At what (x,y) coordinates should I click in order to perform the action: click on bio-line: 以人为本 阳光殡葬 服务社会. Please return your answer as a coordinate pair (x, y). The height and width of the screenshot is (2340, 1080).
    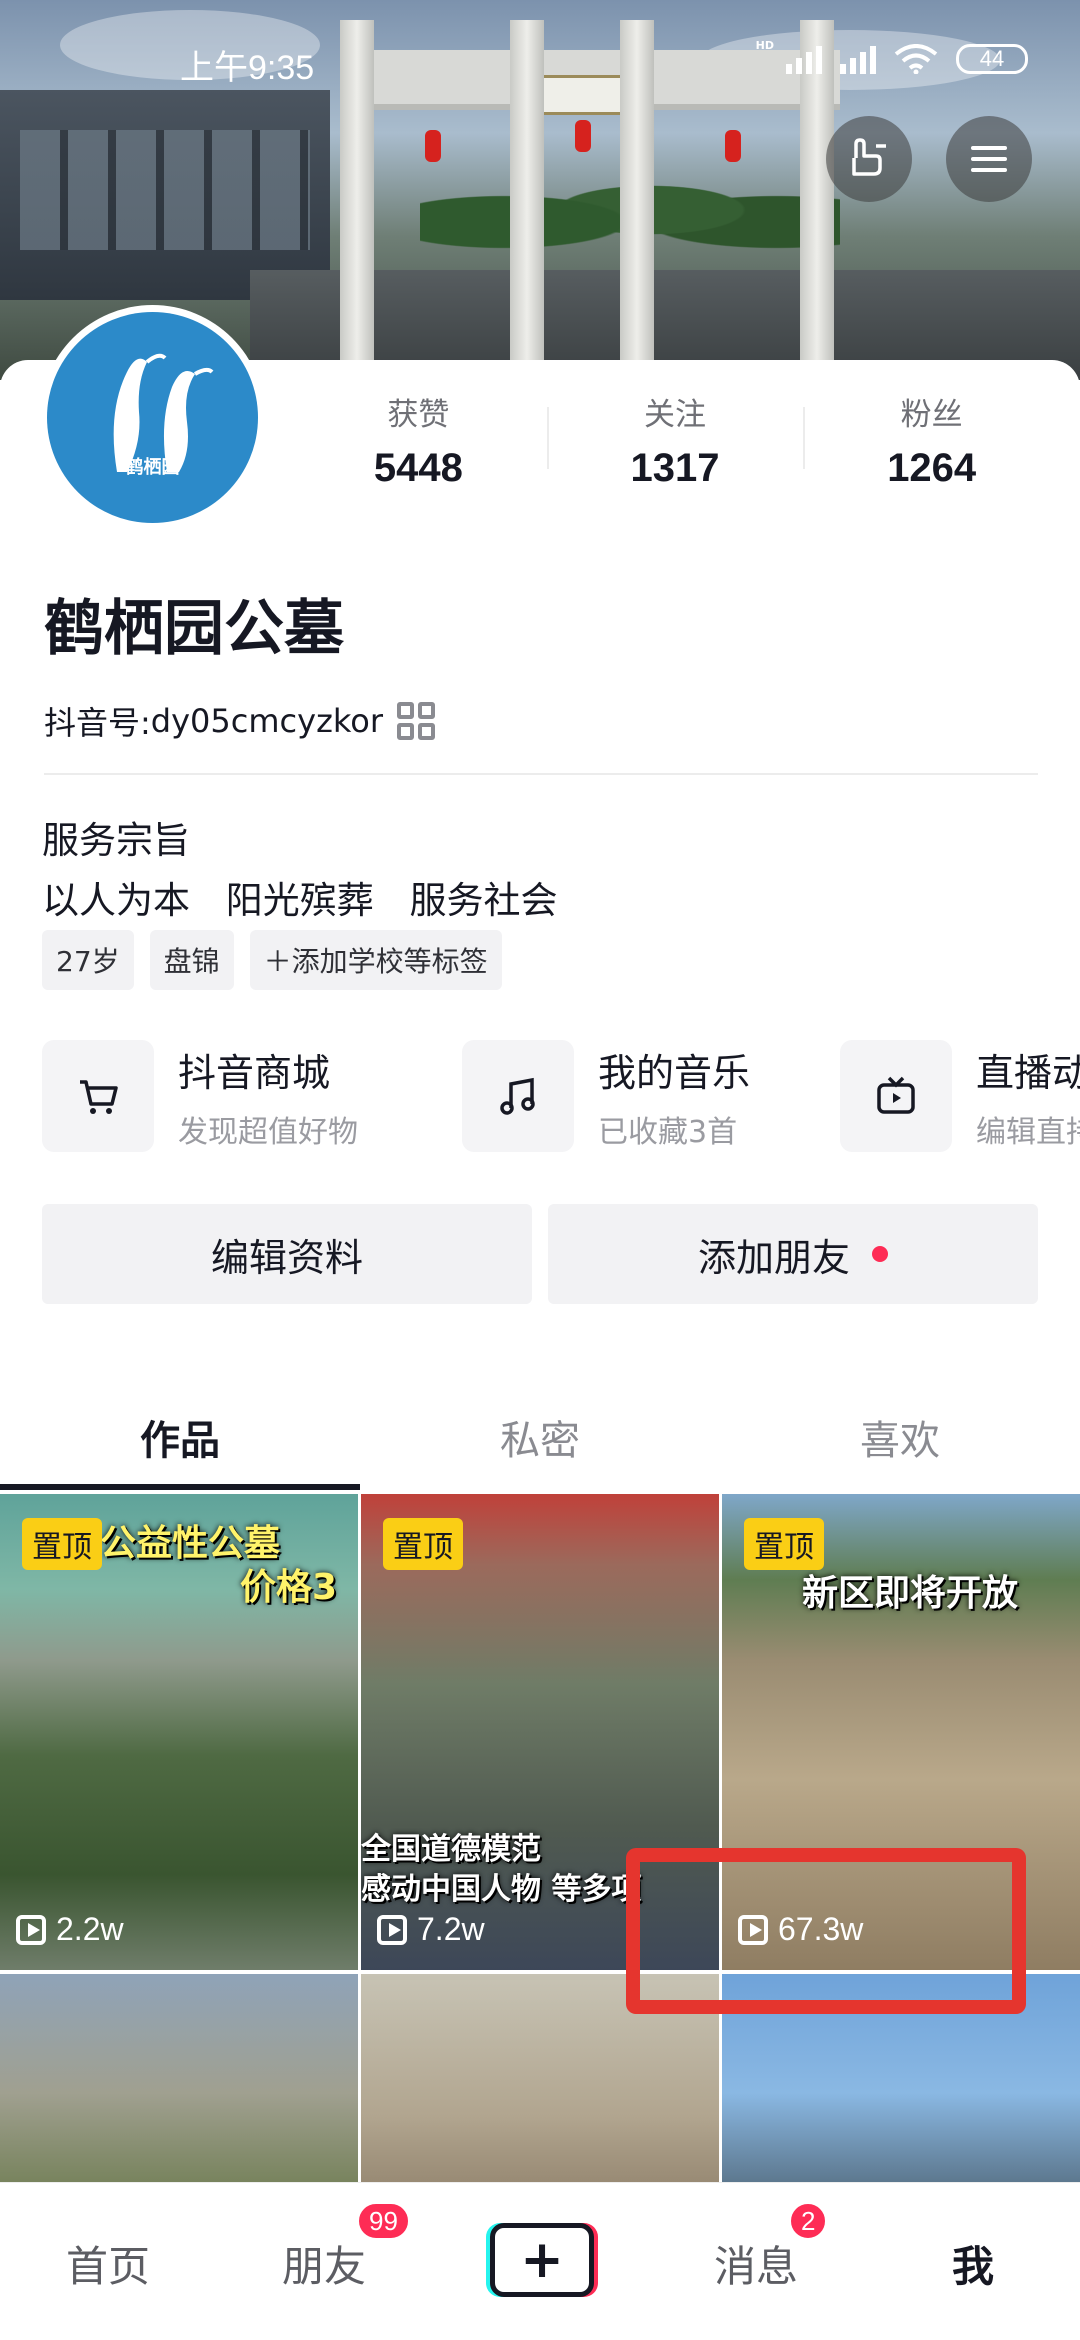
    Looking at the image, I should click on (300, 900).